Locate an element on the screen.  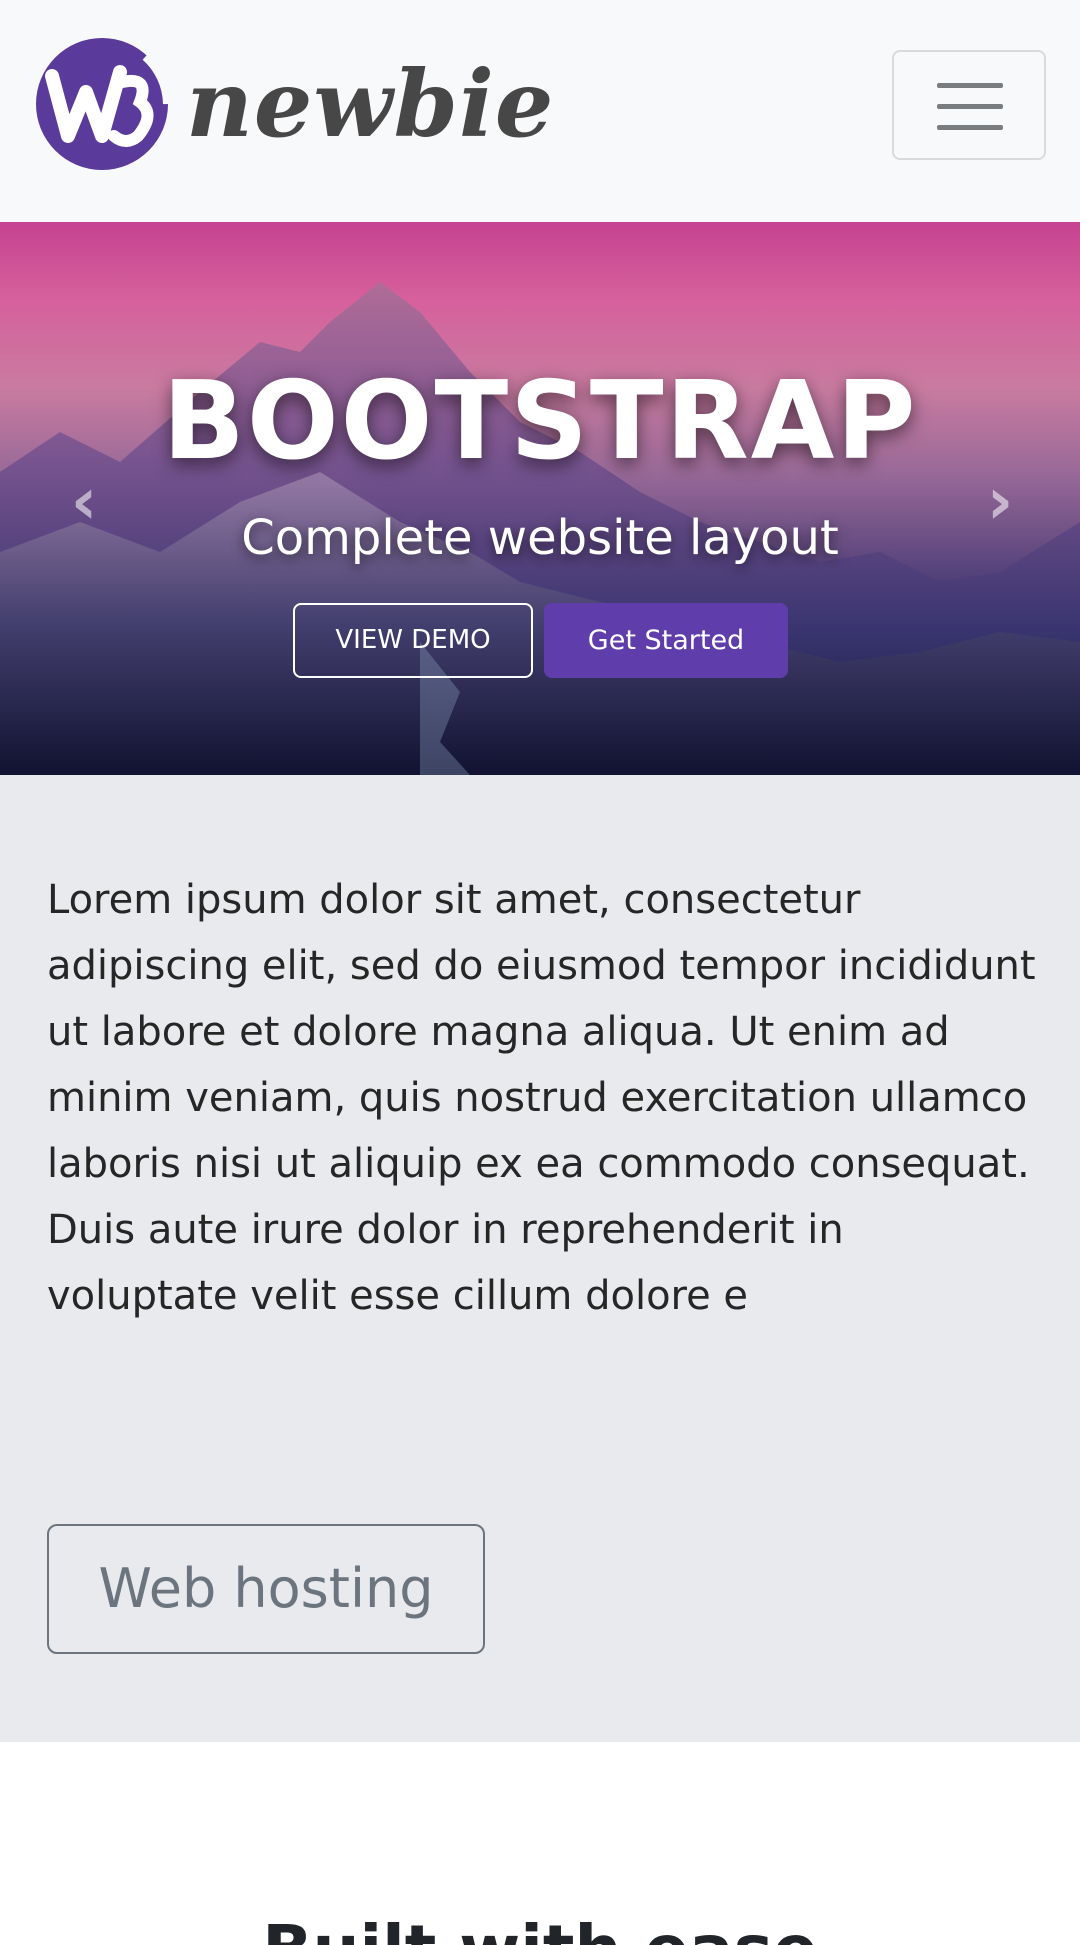
hero-subtitle: Complete website layout is located at coordinates (540, 538).